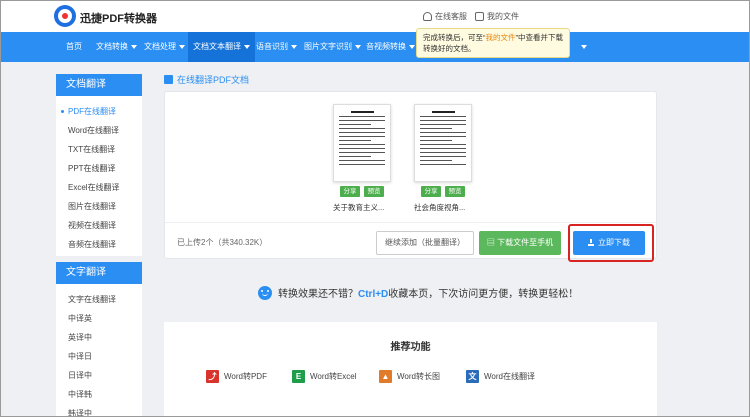 The image size is (750, 417). I want to click on top-header: 迅捷PDF转换器 在线客服 我的文件, so click(375, 16).